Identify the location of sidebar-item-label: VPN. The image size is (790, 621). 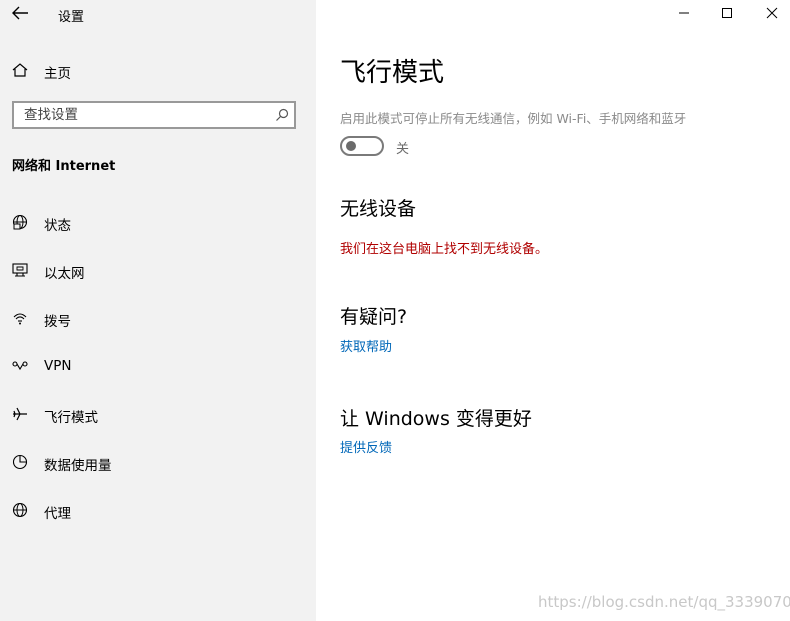
(58, 366).